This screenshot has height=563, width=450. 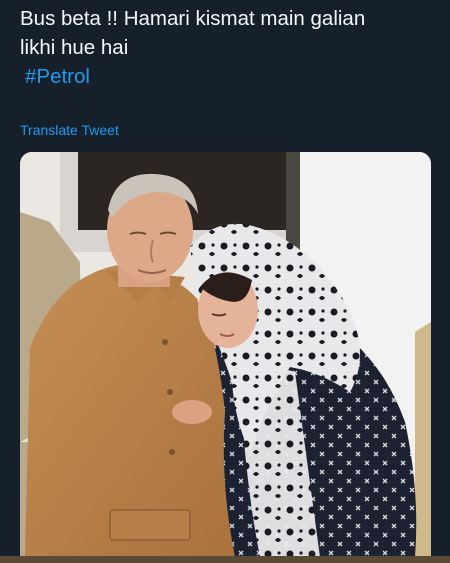 What do you see at coordinates (225, 559) in the screenshot?
I see `photo-bottom-edge` at bounding box center [225, 559].